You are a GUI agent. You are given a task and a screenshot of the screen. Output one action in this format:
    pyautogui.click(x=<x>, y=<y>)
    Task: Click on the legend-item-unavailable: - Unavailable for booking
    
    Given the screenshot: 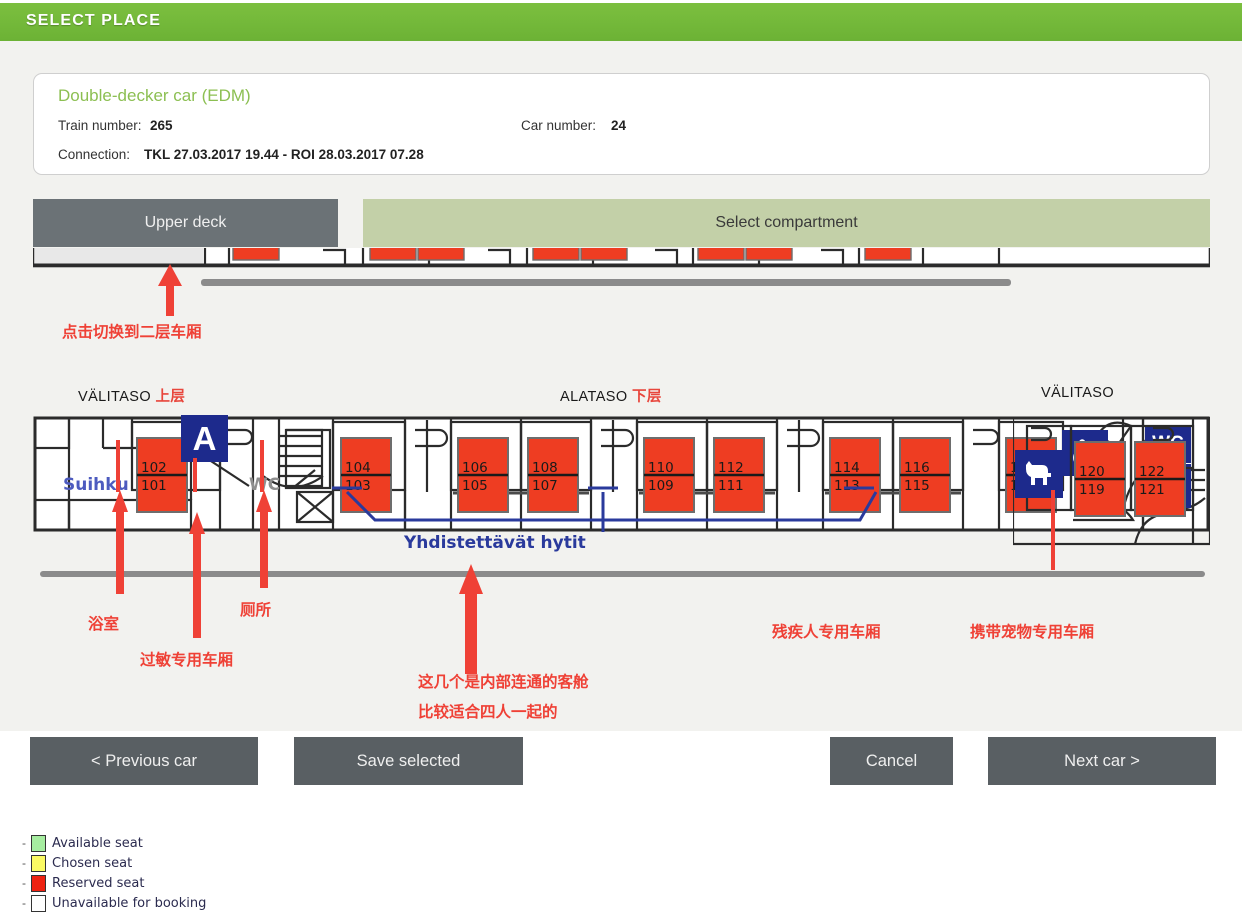 What is the action you would take?
    pyautogui.click(x=114, y=903)
    